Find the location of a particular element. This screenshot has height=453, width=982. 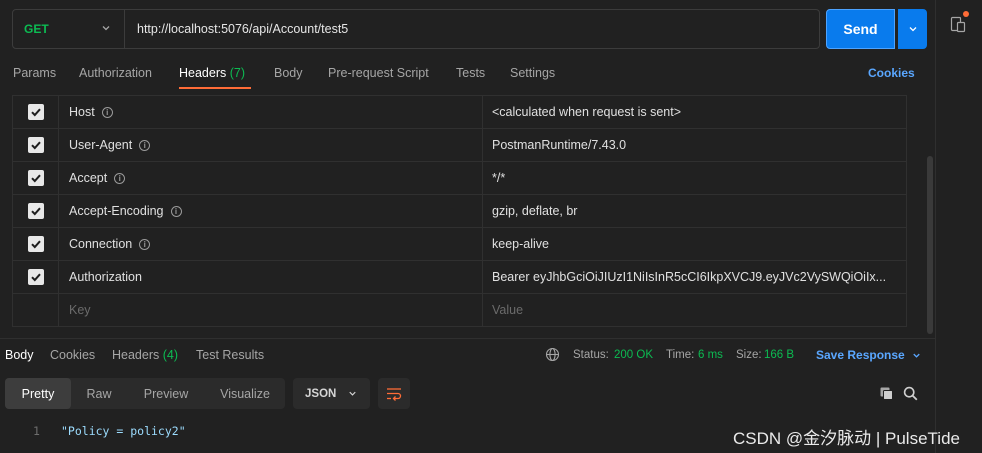

response-body-line: "Policy = policy2" is located at coordinates (123, 431).